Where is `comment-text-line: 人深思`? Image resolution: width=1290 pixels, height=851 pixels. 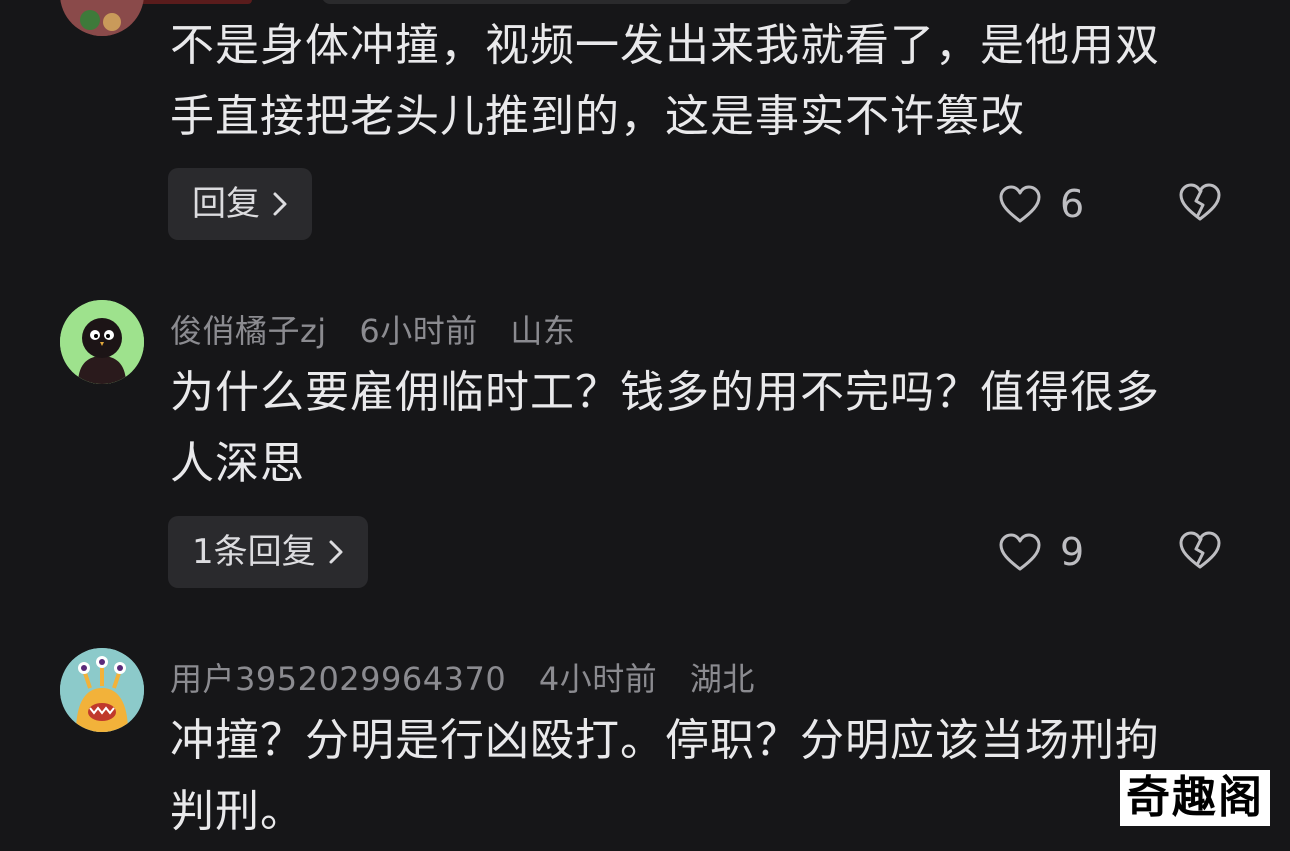
comment-text-line: 人深思 is located at coordinates (237, 463).